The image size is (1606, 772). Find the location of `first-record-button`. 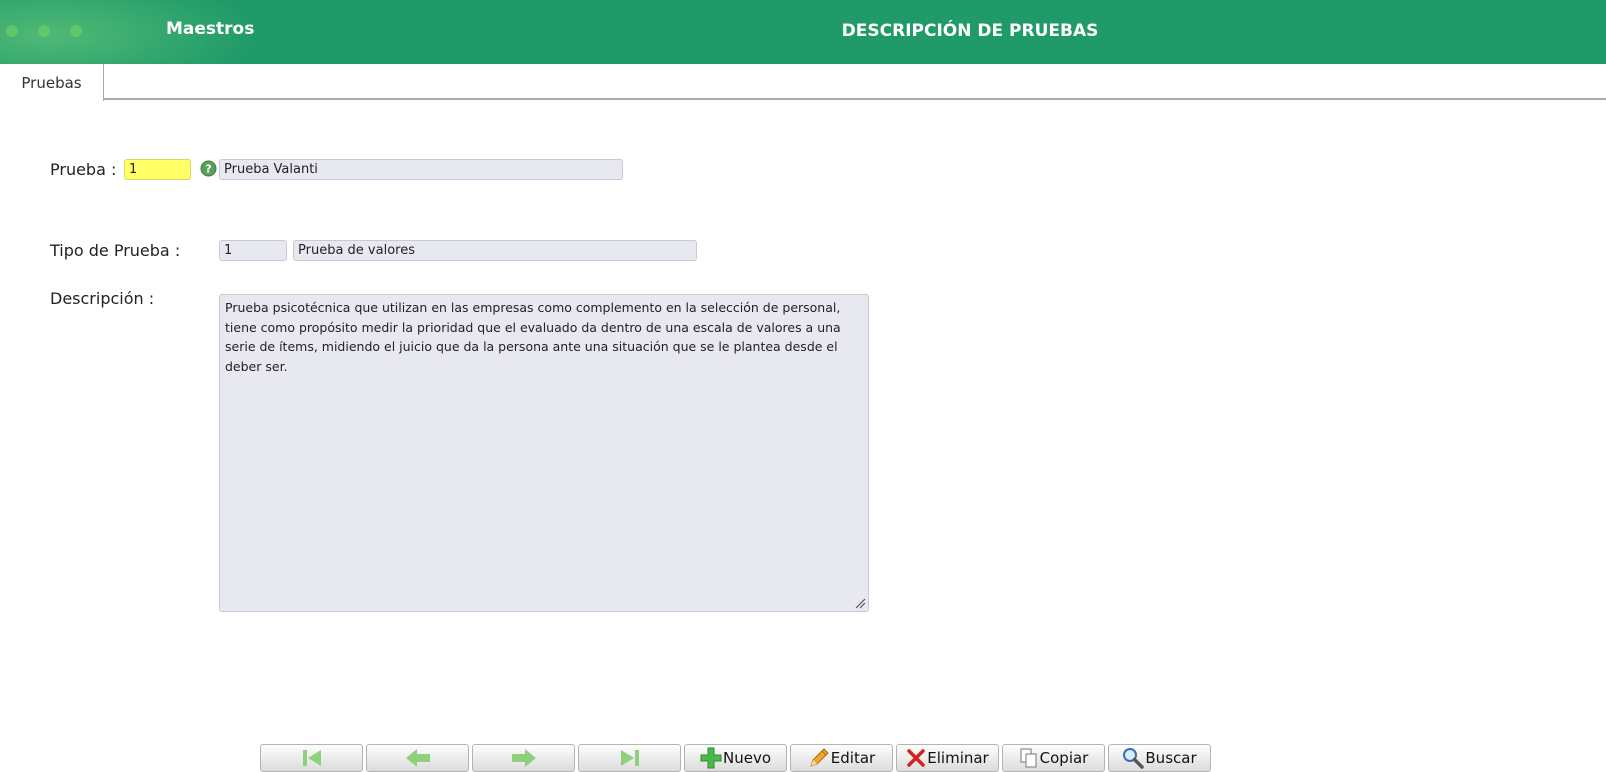

first-record-button is located at coordinates (311, 758).